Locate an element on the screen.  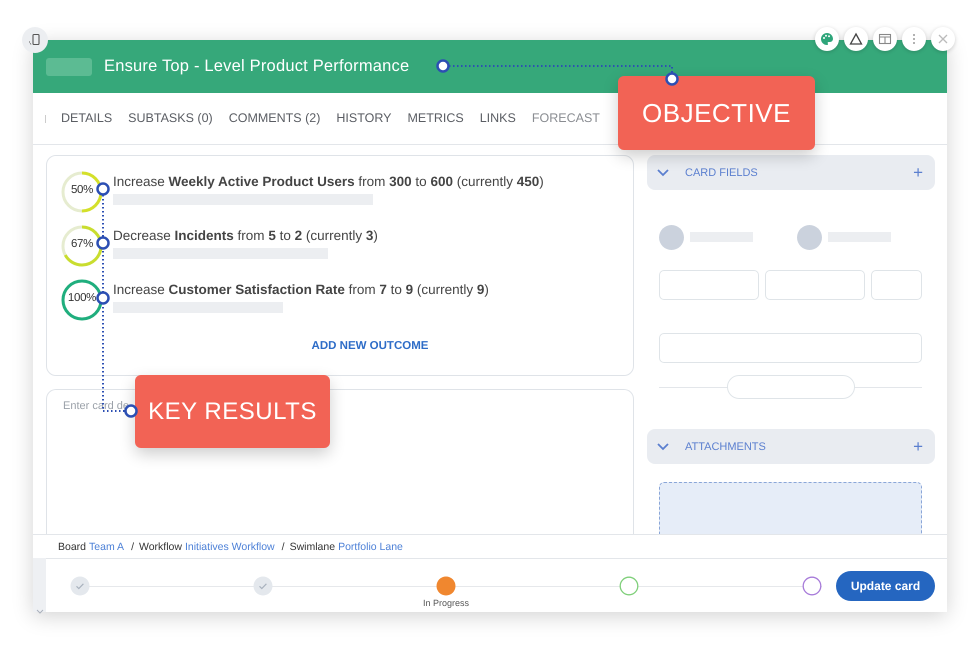
callout-label: OBJECTIVE is located at coordinates (716, 113).